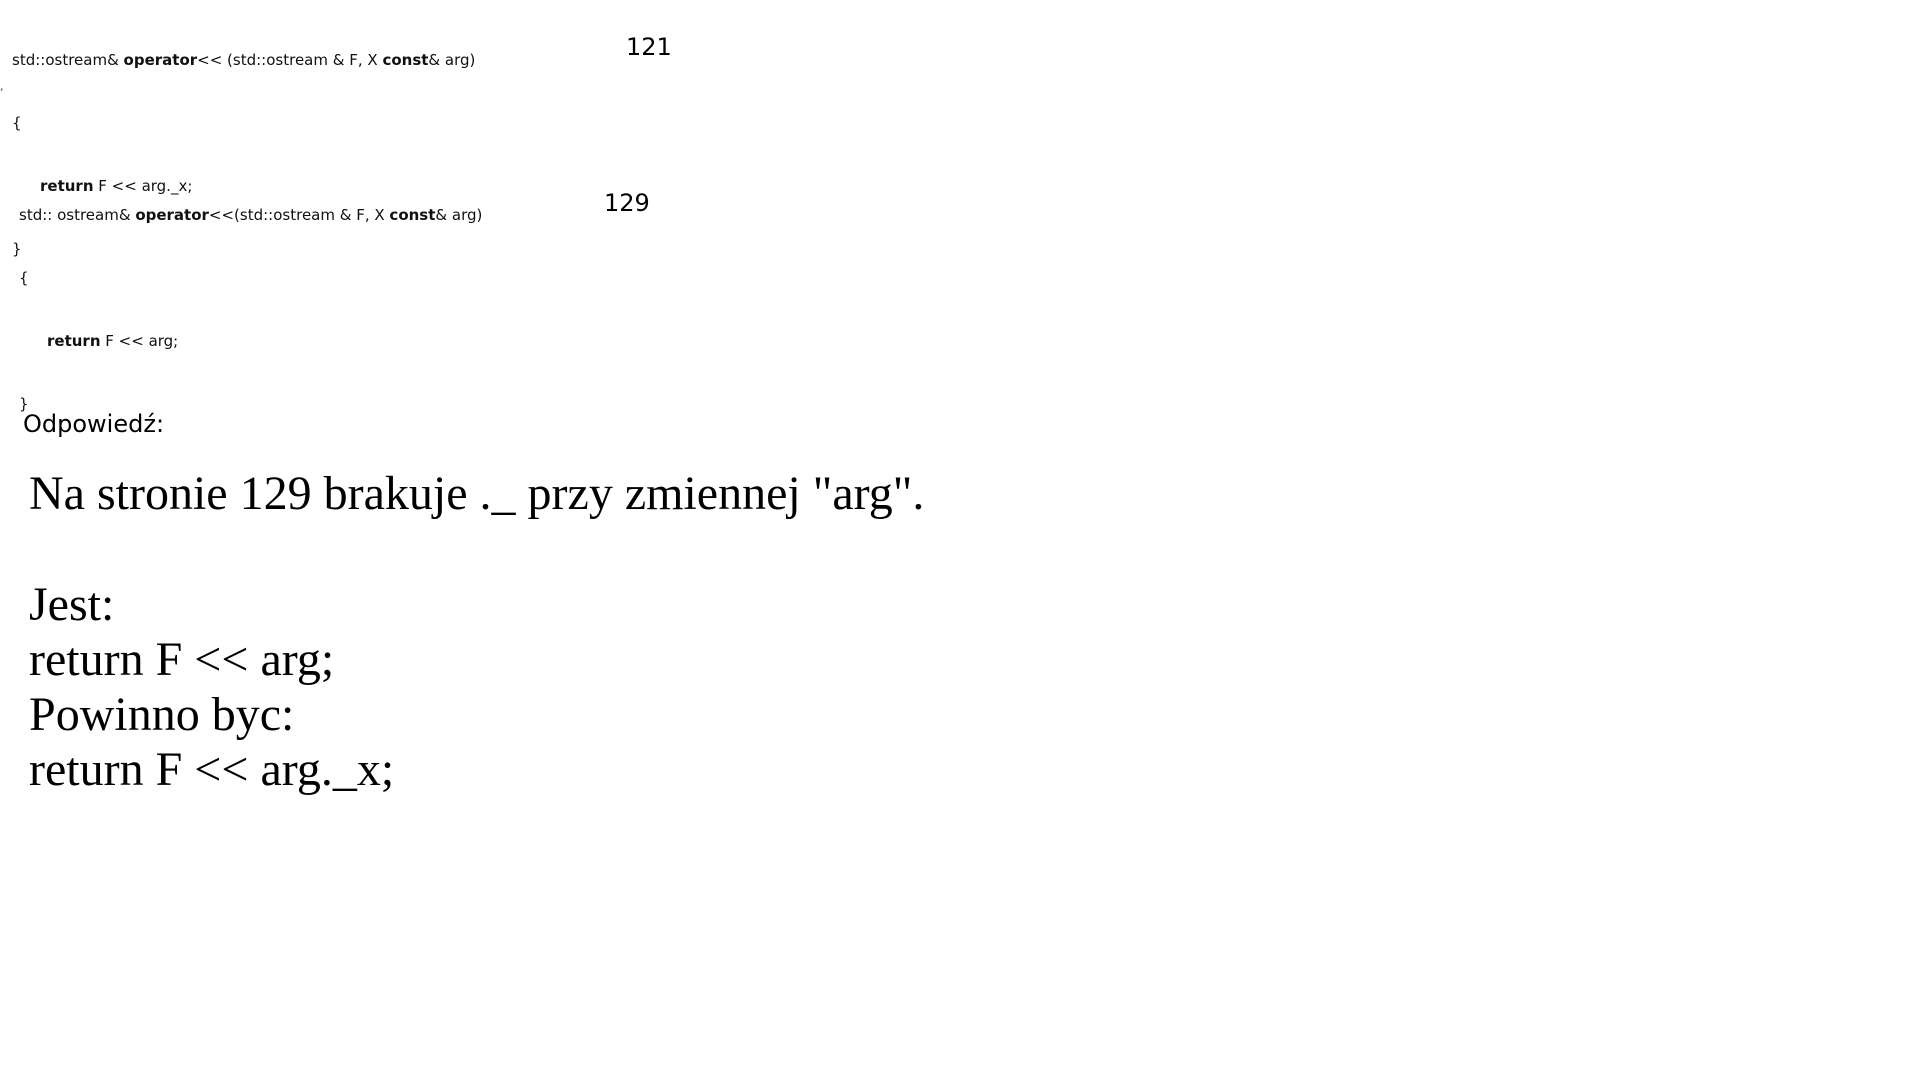  Describe the element at coordinates (627, 203) in the screenshot. I see `page-number-129: 129` at that location.